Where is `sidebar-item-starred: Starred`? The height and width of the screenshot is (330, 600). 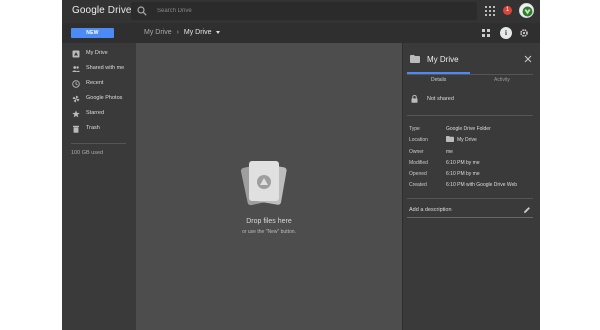
sidebar-item-starred: Starred is located at coordinates (99, 114).